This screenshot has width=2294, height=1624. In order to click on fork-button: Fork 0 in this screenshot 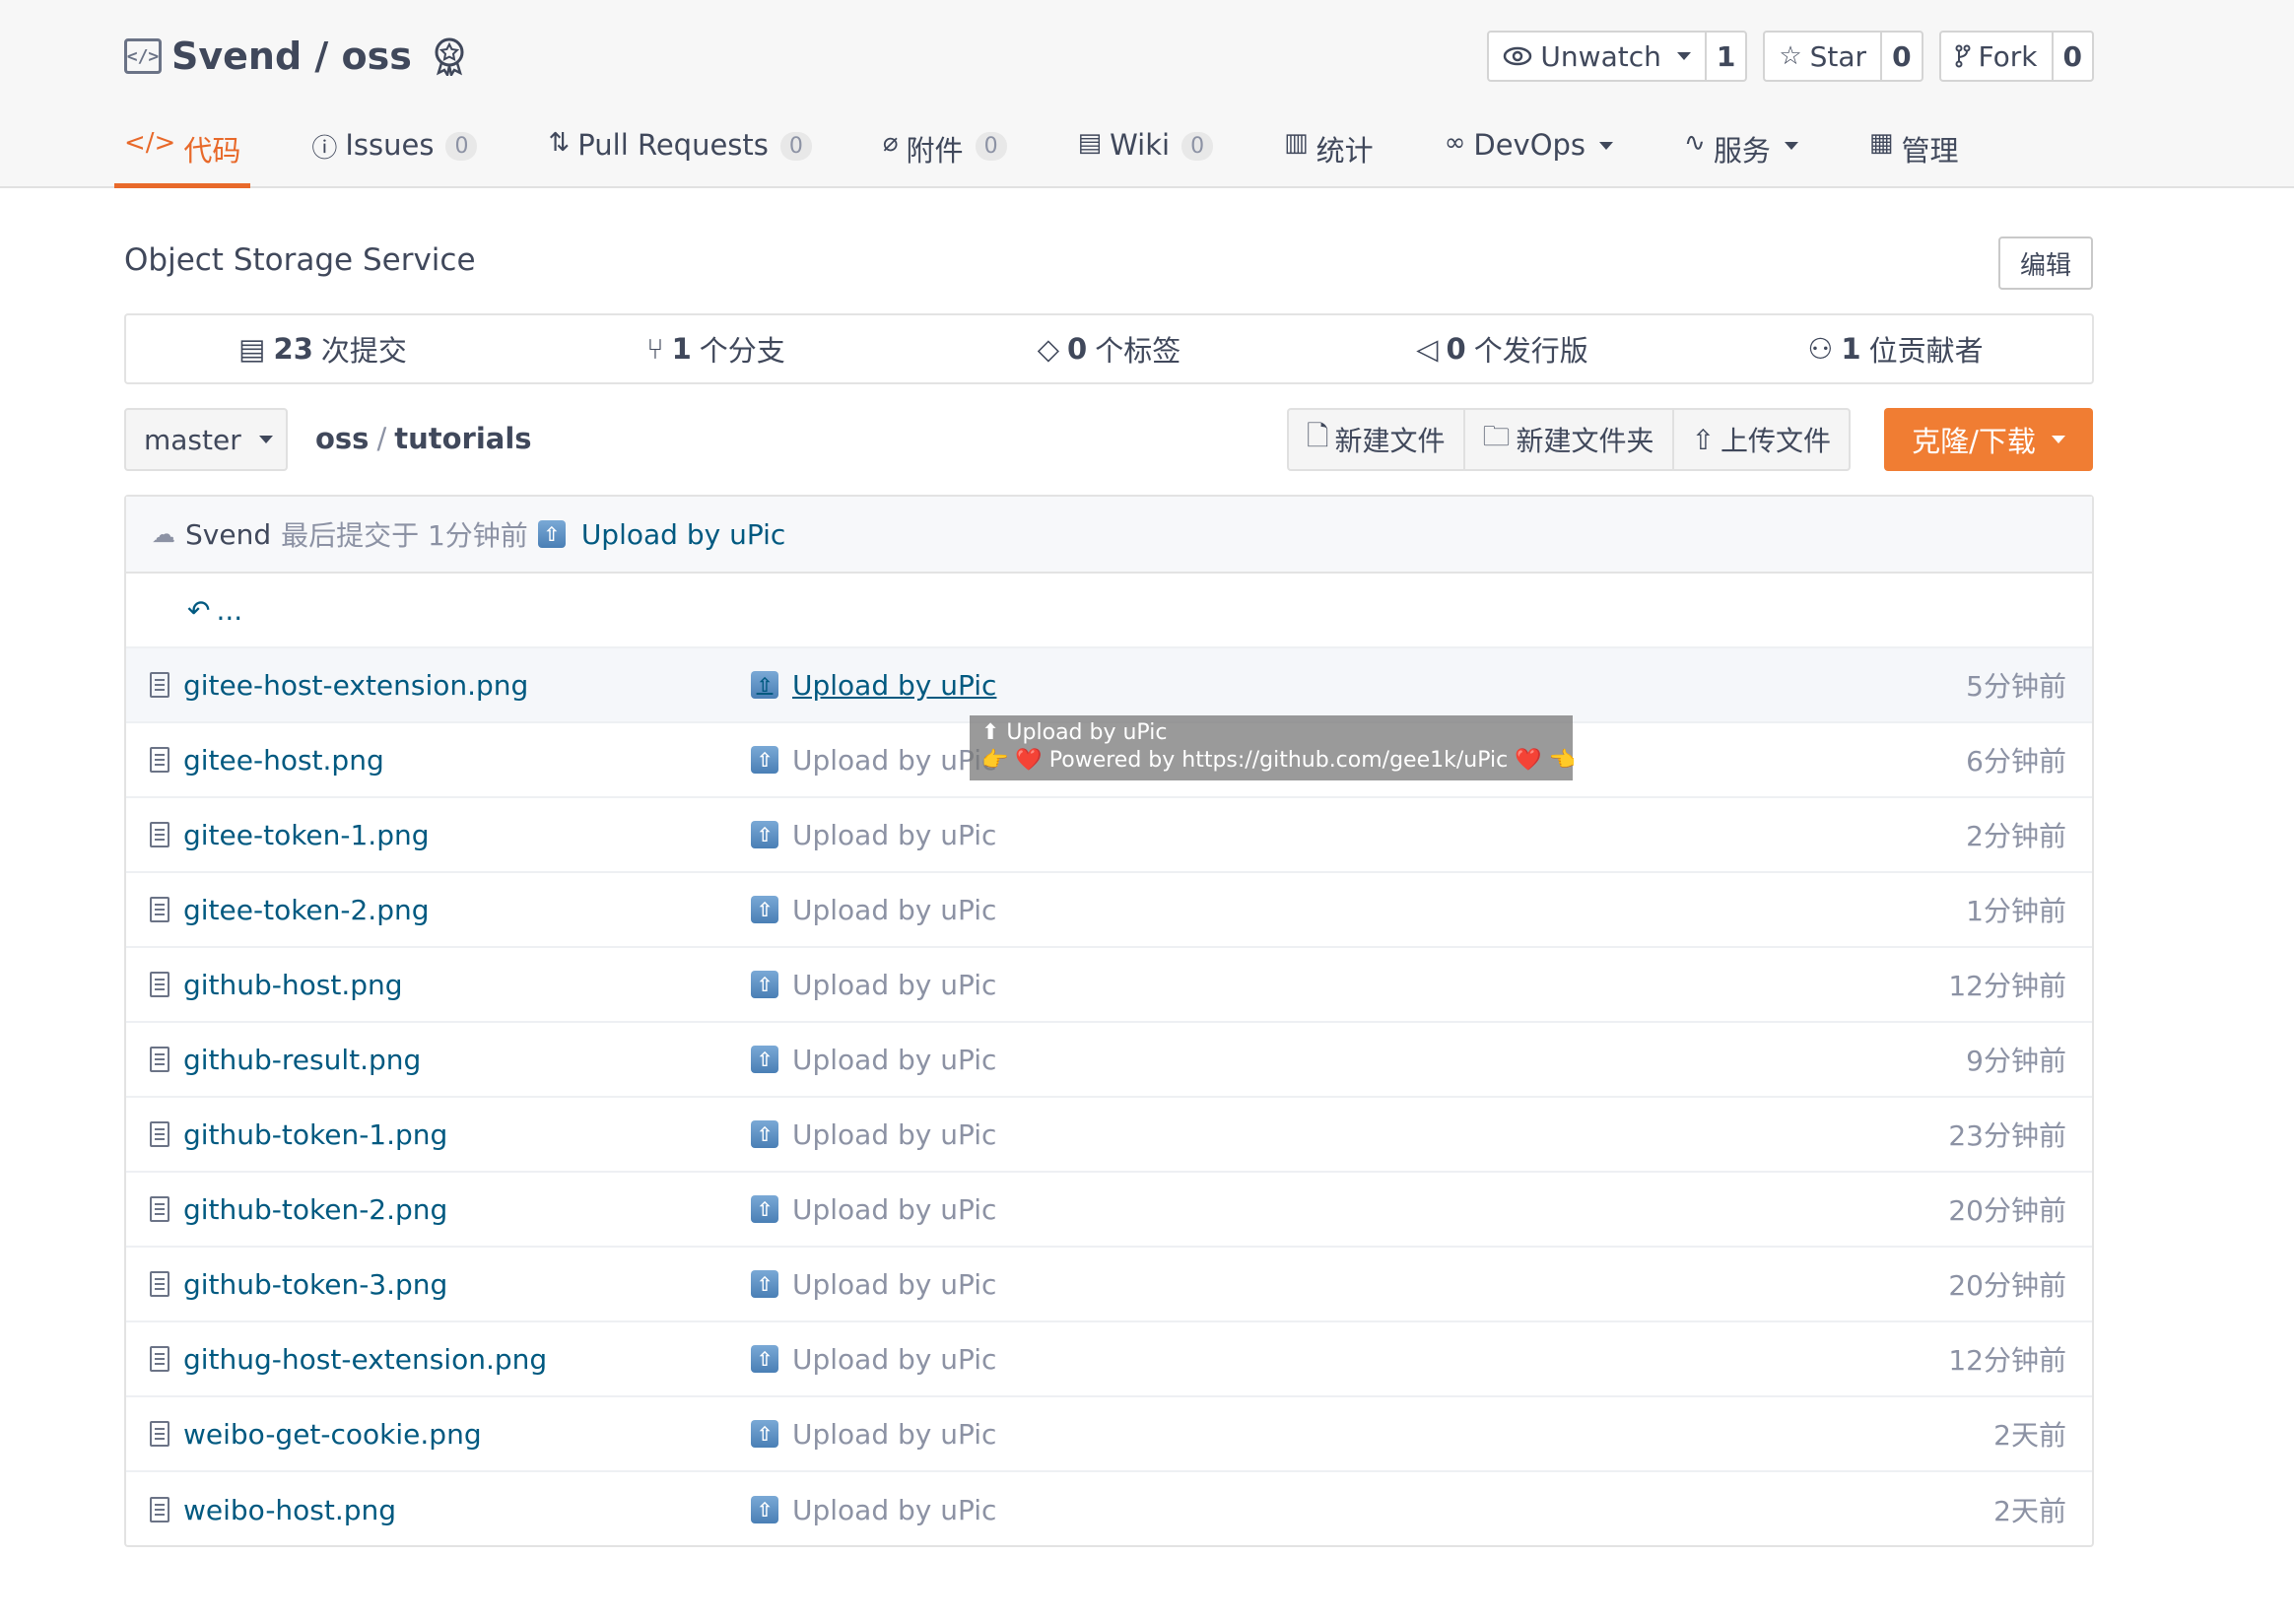, I will do `click(2016, 57)`.